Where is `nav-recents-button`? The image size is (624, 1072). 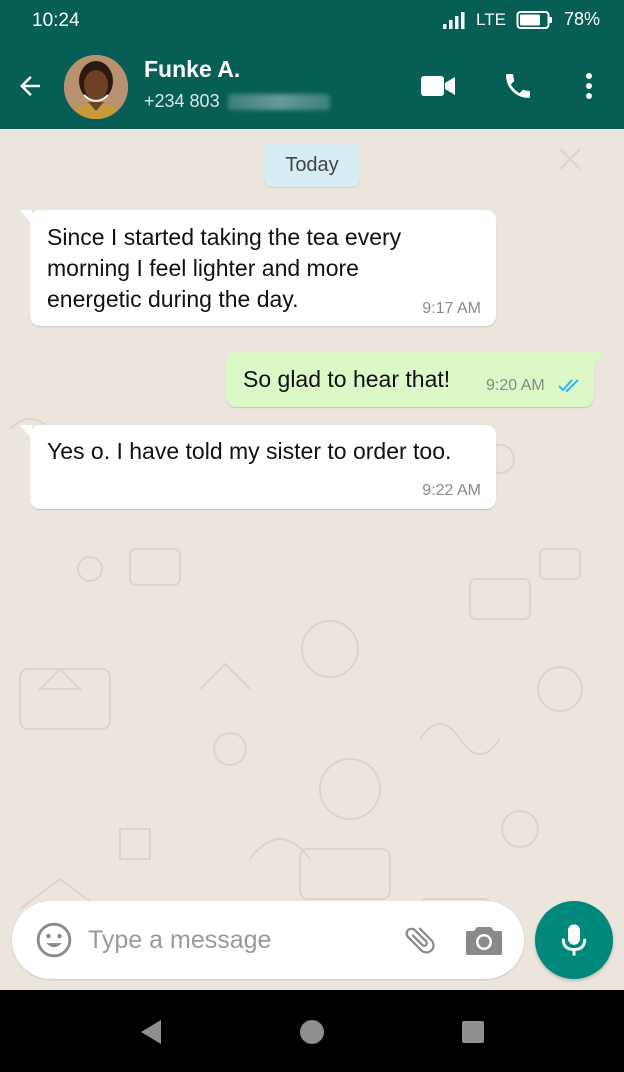
nav-recents-button is located at coordinates (473, 1032).